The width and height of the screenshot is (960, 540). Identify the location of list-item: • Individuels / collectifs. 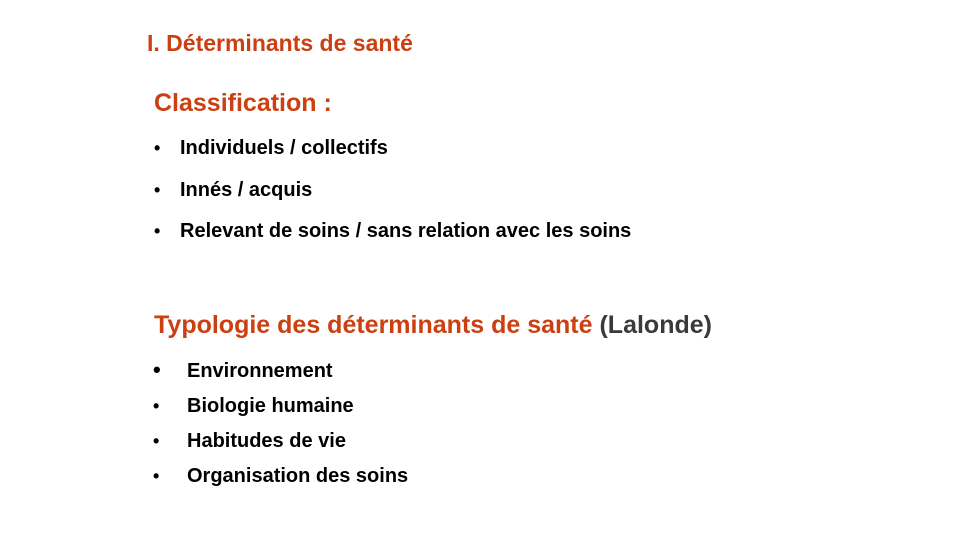
(392, 156).